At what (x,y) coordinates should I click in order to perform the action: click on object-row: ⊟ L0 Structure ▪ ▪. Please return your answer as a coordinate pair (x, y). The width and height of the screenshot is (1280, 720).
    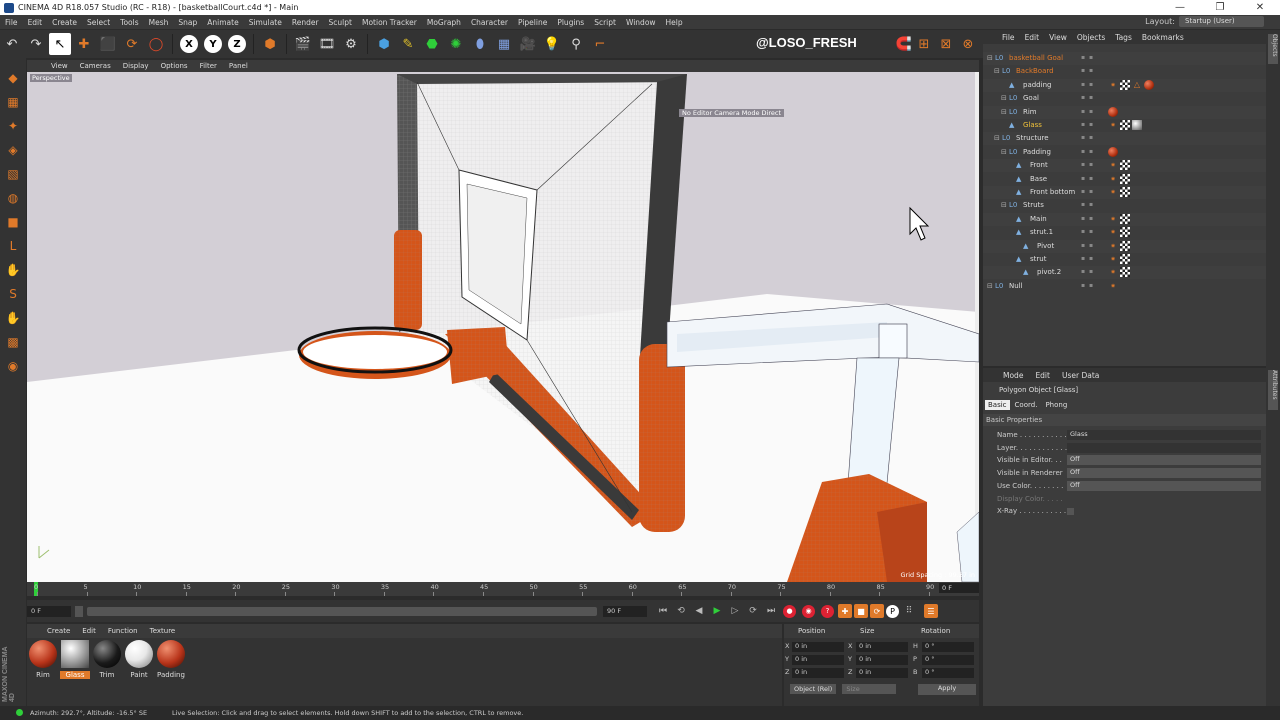
    Looking at the image, I should click on (1124, 139).